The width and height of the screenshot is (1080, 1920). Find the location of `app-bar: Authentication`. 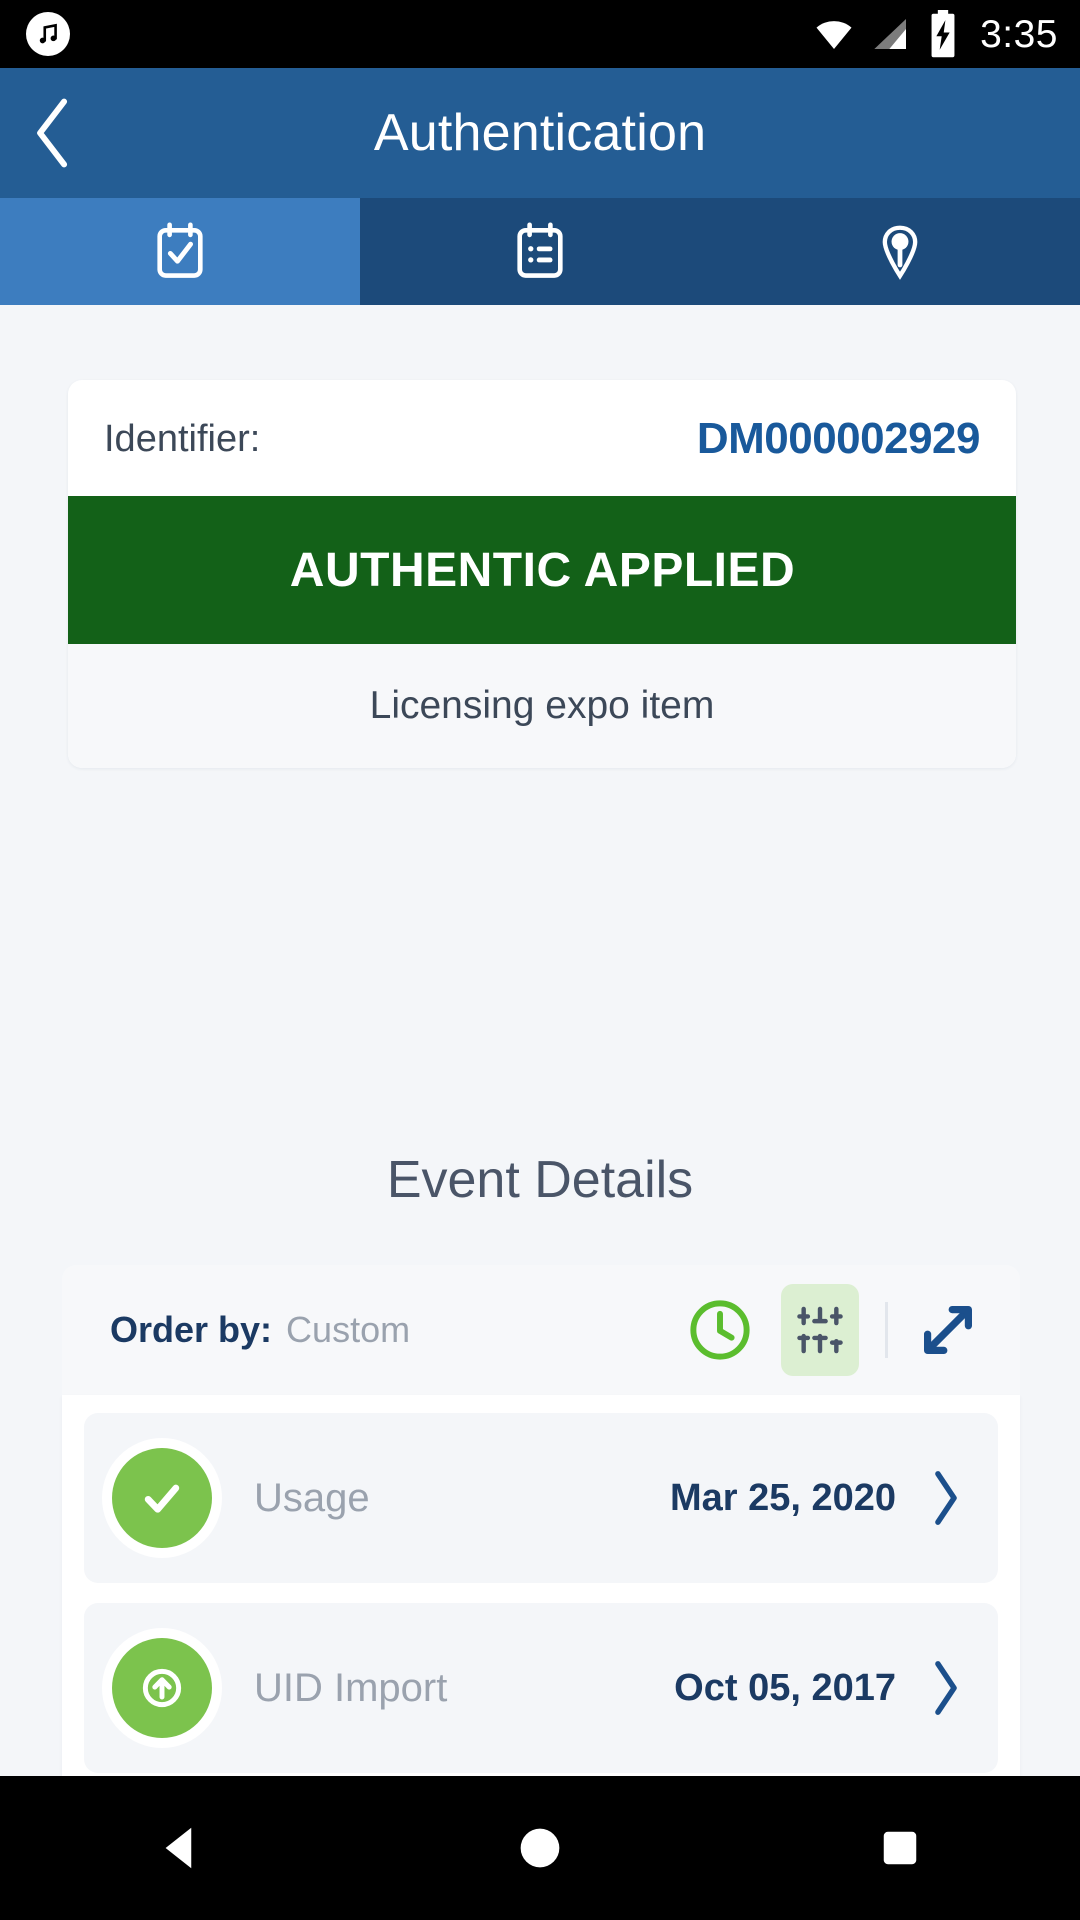

app-bar: Authentication is located at coordinates (540, 133).